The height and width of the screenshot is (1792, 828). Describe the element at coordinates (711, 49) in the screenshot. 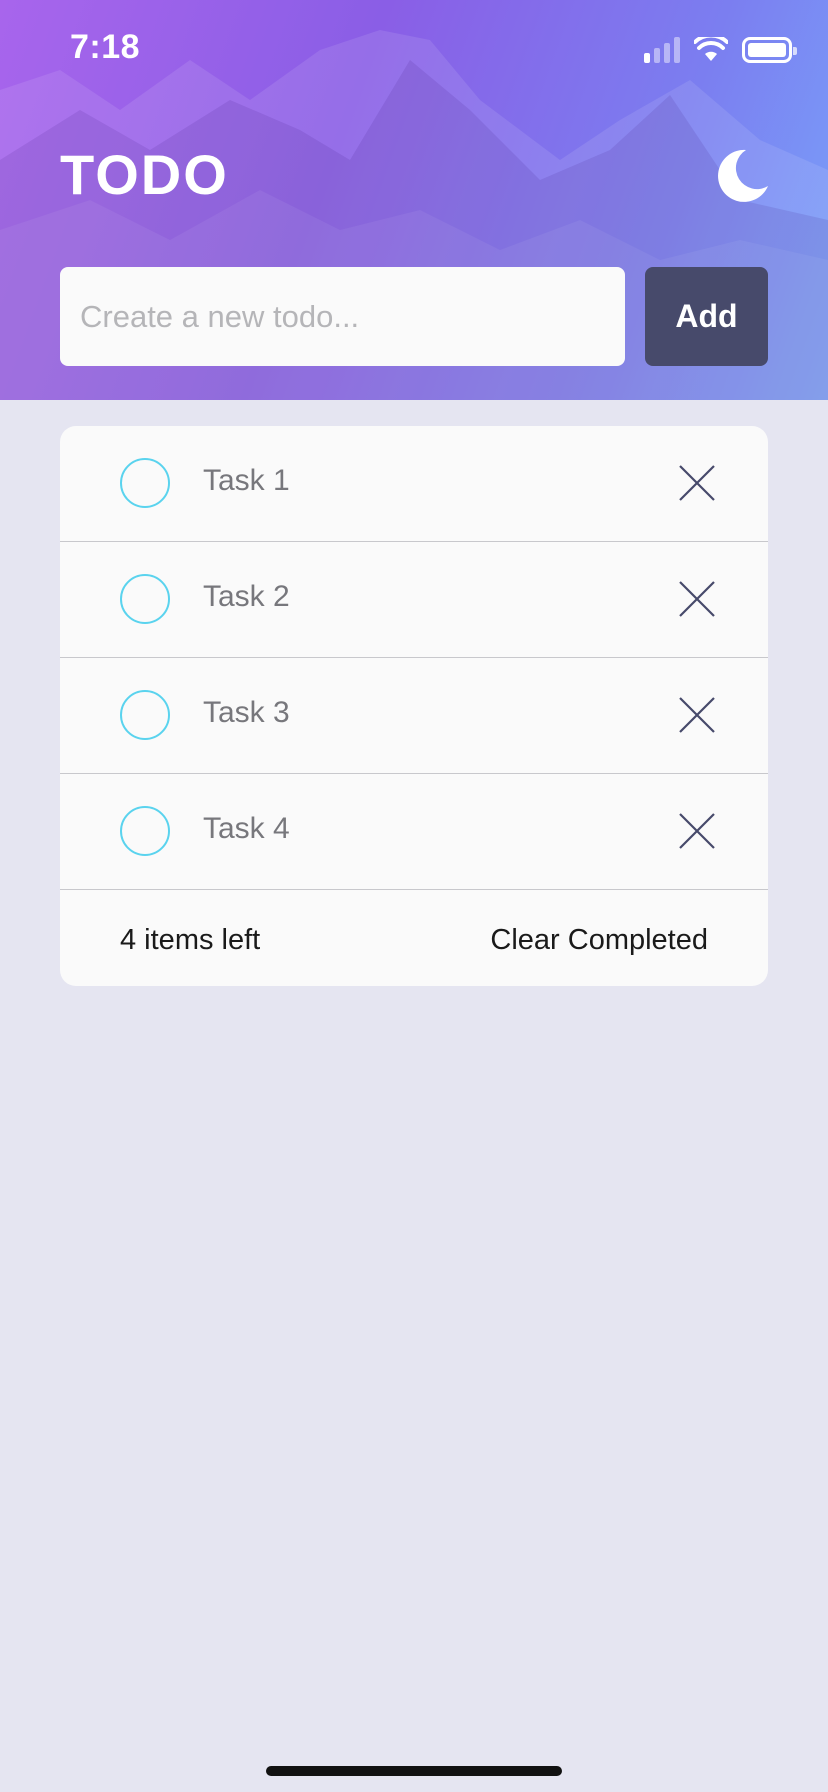

I see `wifi-icon` at that location.